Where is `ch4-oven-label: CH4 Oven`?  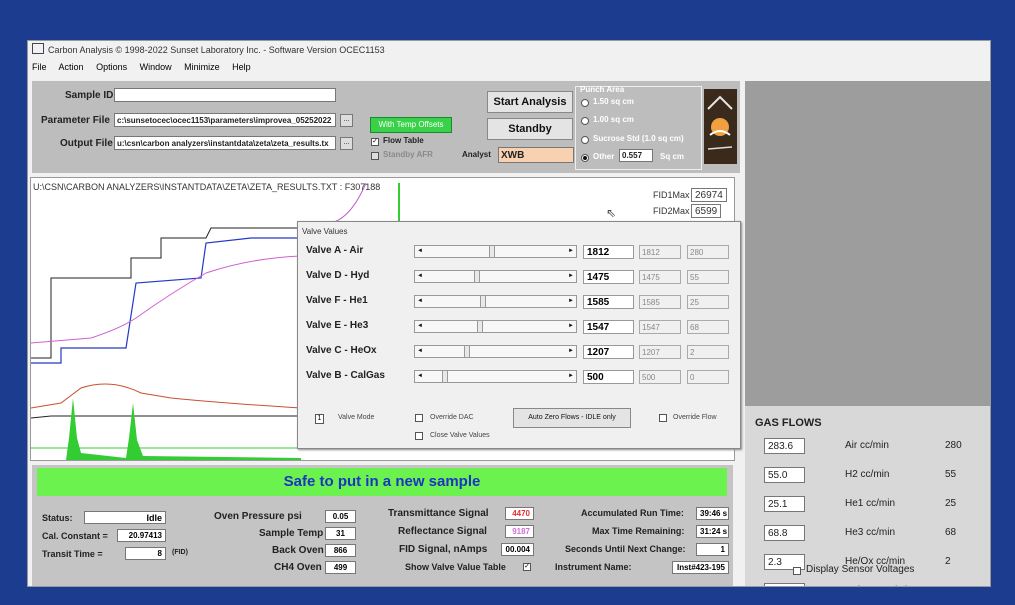
ch4-oven-label: CH4 Oven is located at coordinates (298, 567).